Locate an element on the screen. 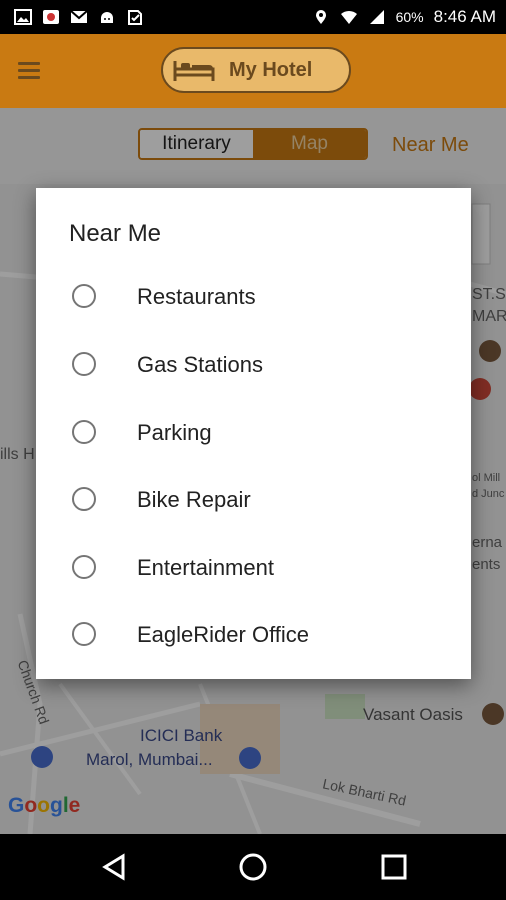  option-label: Gas Stations is located at coordinates (200, 364).